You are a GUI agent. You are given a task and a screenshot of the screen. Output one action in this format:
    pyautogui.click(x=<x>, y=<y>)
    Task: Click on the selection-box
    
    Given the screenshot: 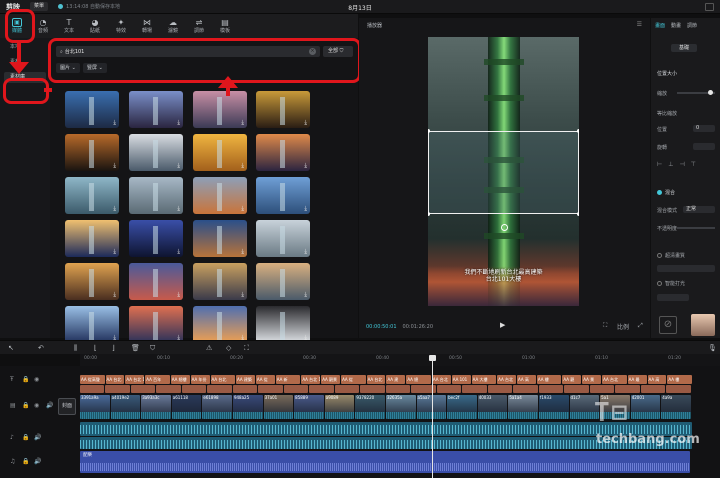 What is the action you would take?
    pyautogui.click(x=503, y=180)
    